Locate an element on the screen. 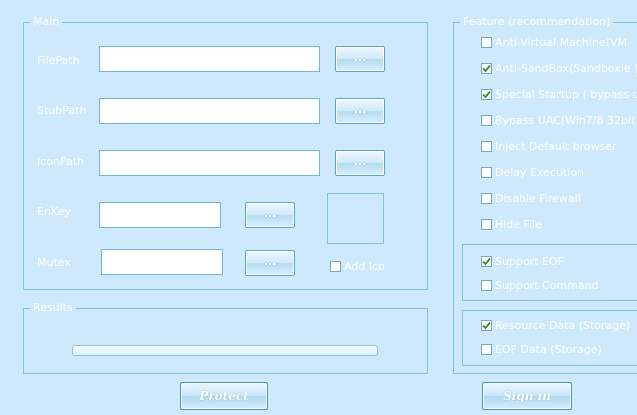  feature-option-5-label: Delay Execution is located at coordinates (539, 173).